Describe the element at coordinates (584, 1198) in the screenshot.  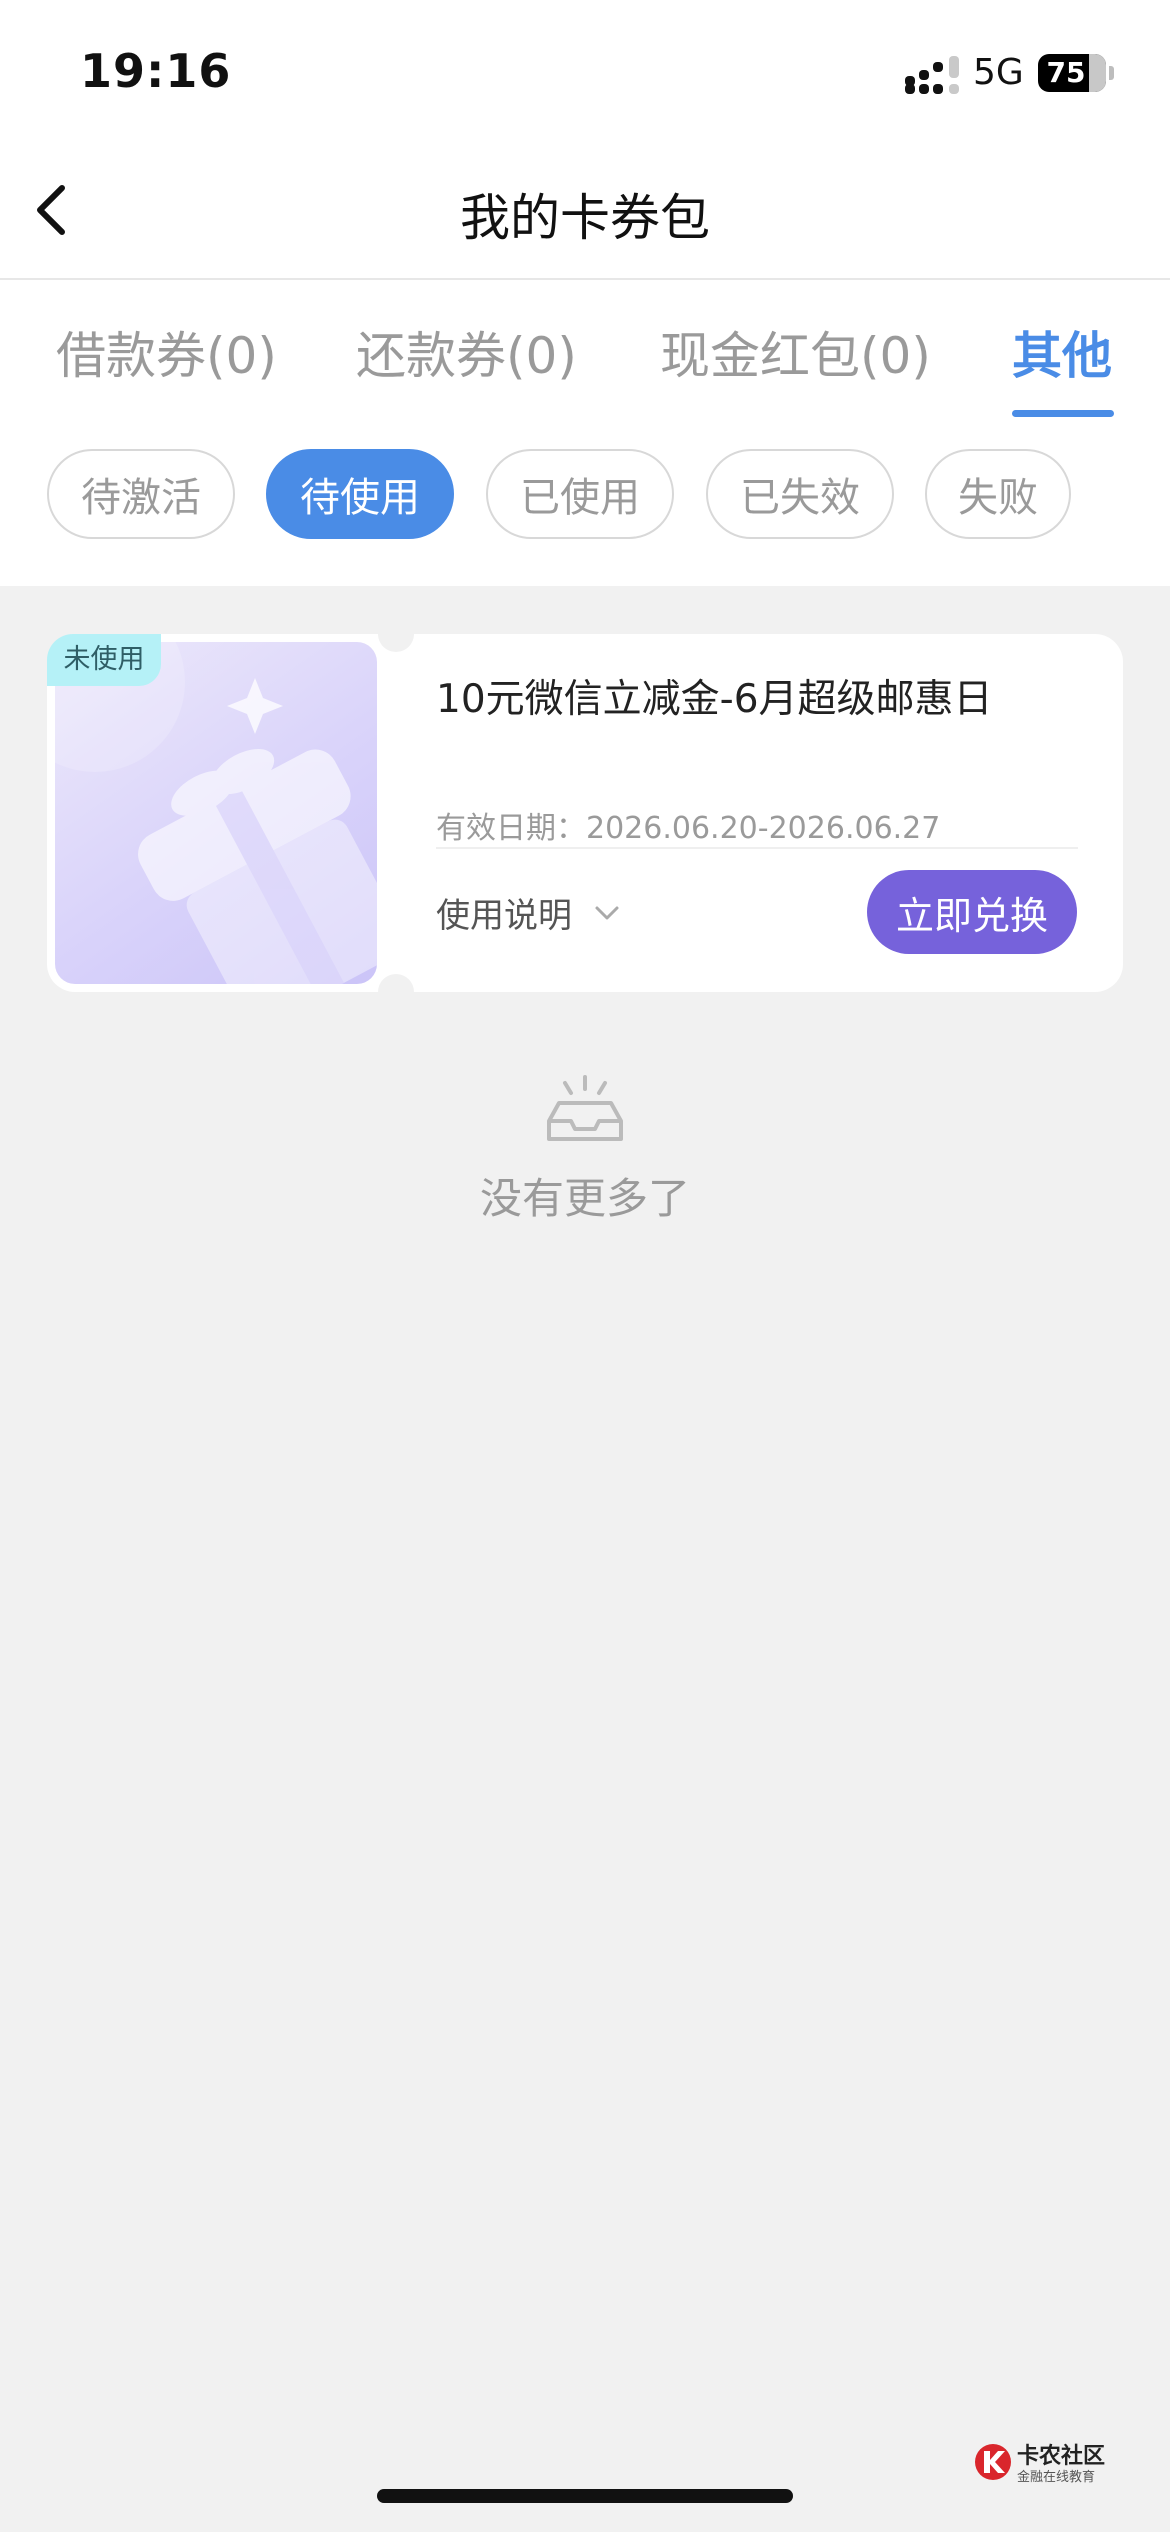
I see `no-more-text: 没有更多了` at that location.